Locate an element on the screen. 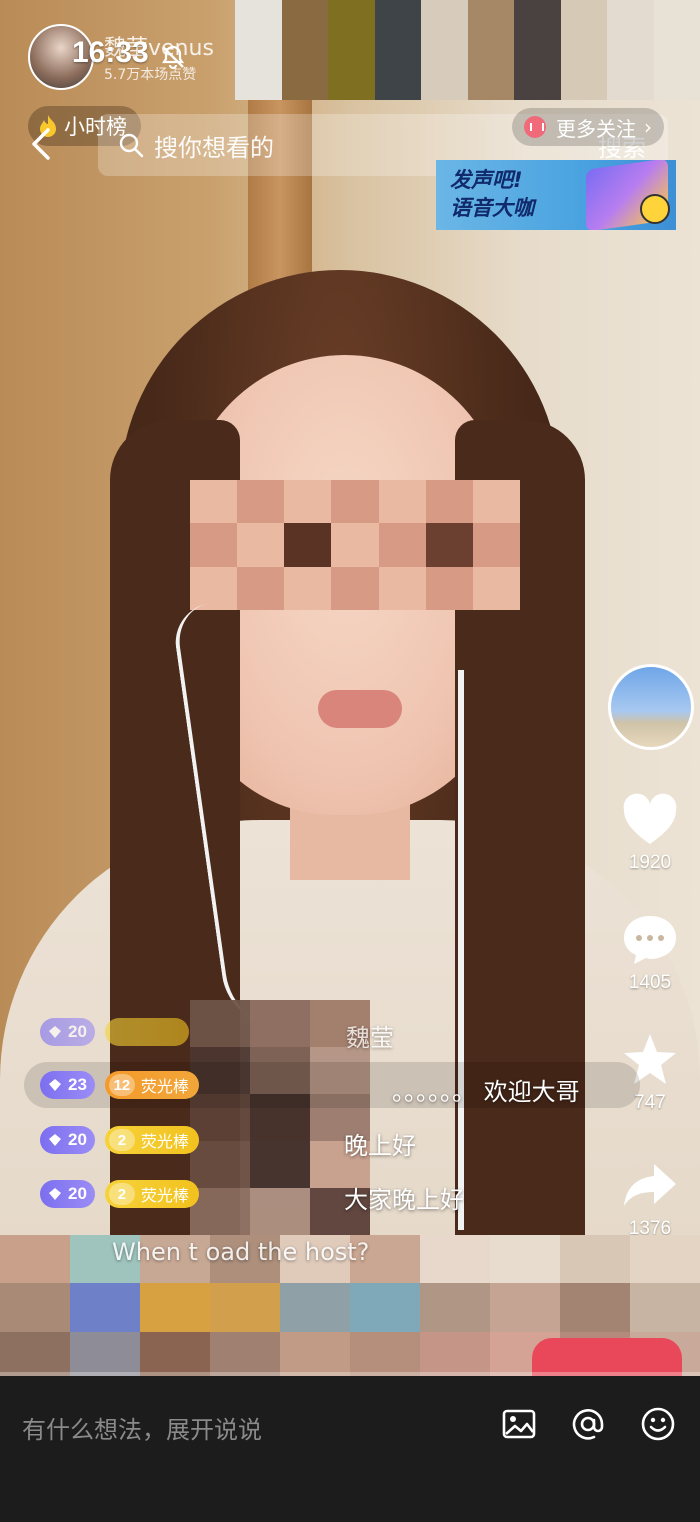 The height and width of the screenshot is (1522, 700). more-follow-button: 更多关注 › is located at coordinates (588, 127).